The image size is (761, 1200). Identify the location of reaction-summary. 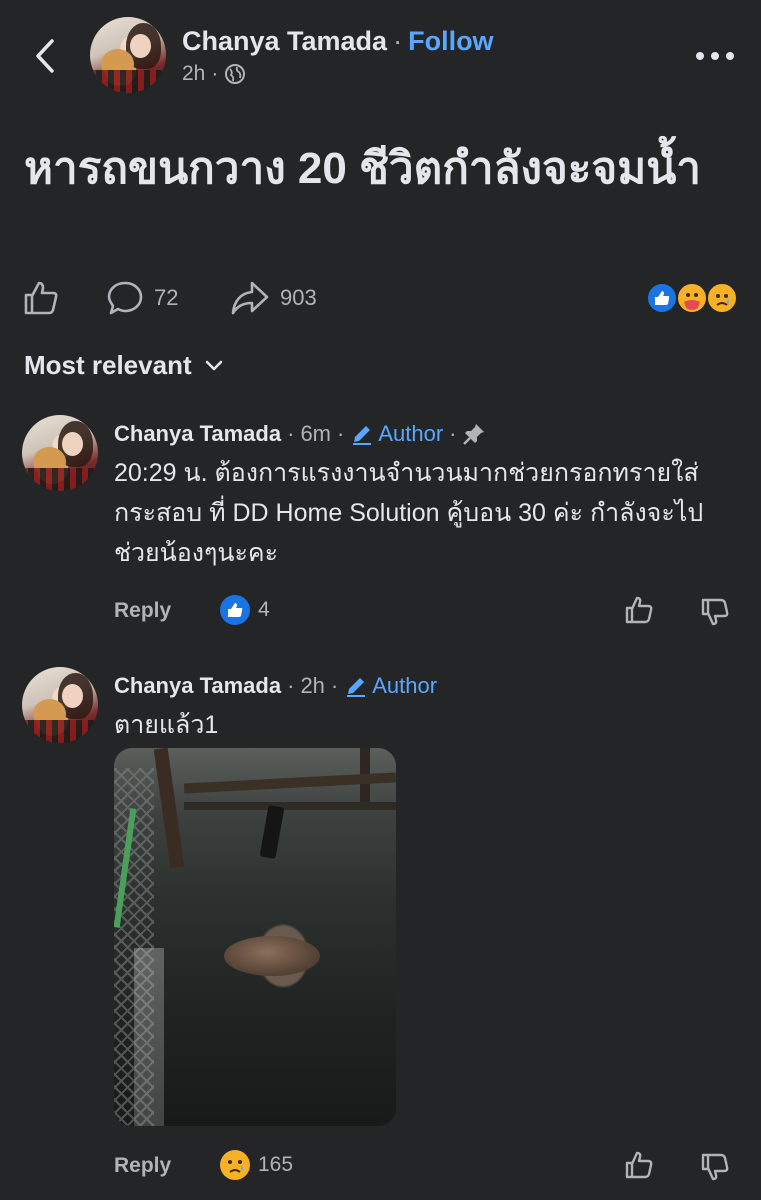
(693, 299).